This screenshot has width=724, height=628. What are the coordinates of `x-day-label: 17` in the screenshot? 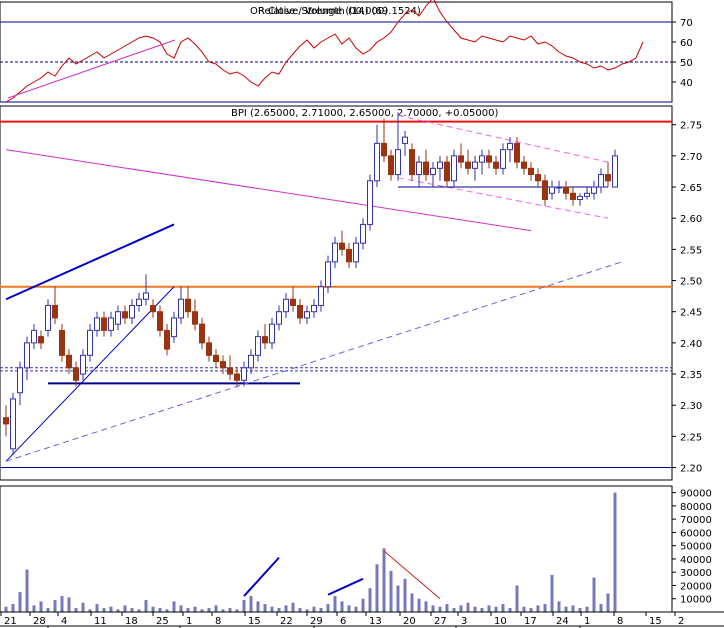 It's located at (530, 621).